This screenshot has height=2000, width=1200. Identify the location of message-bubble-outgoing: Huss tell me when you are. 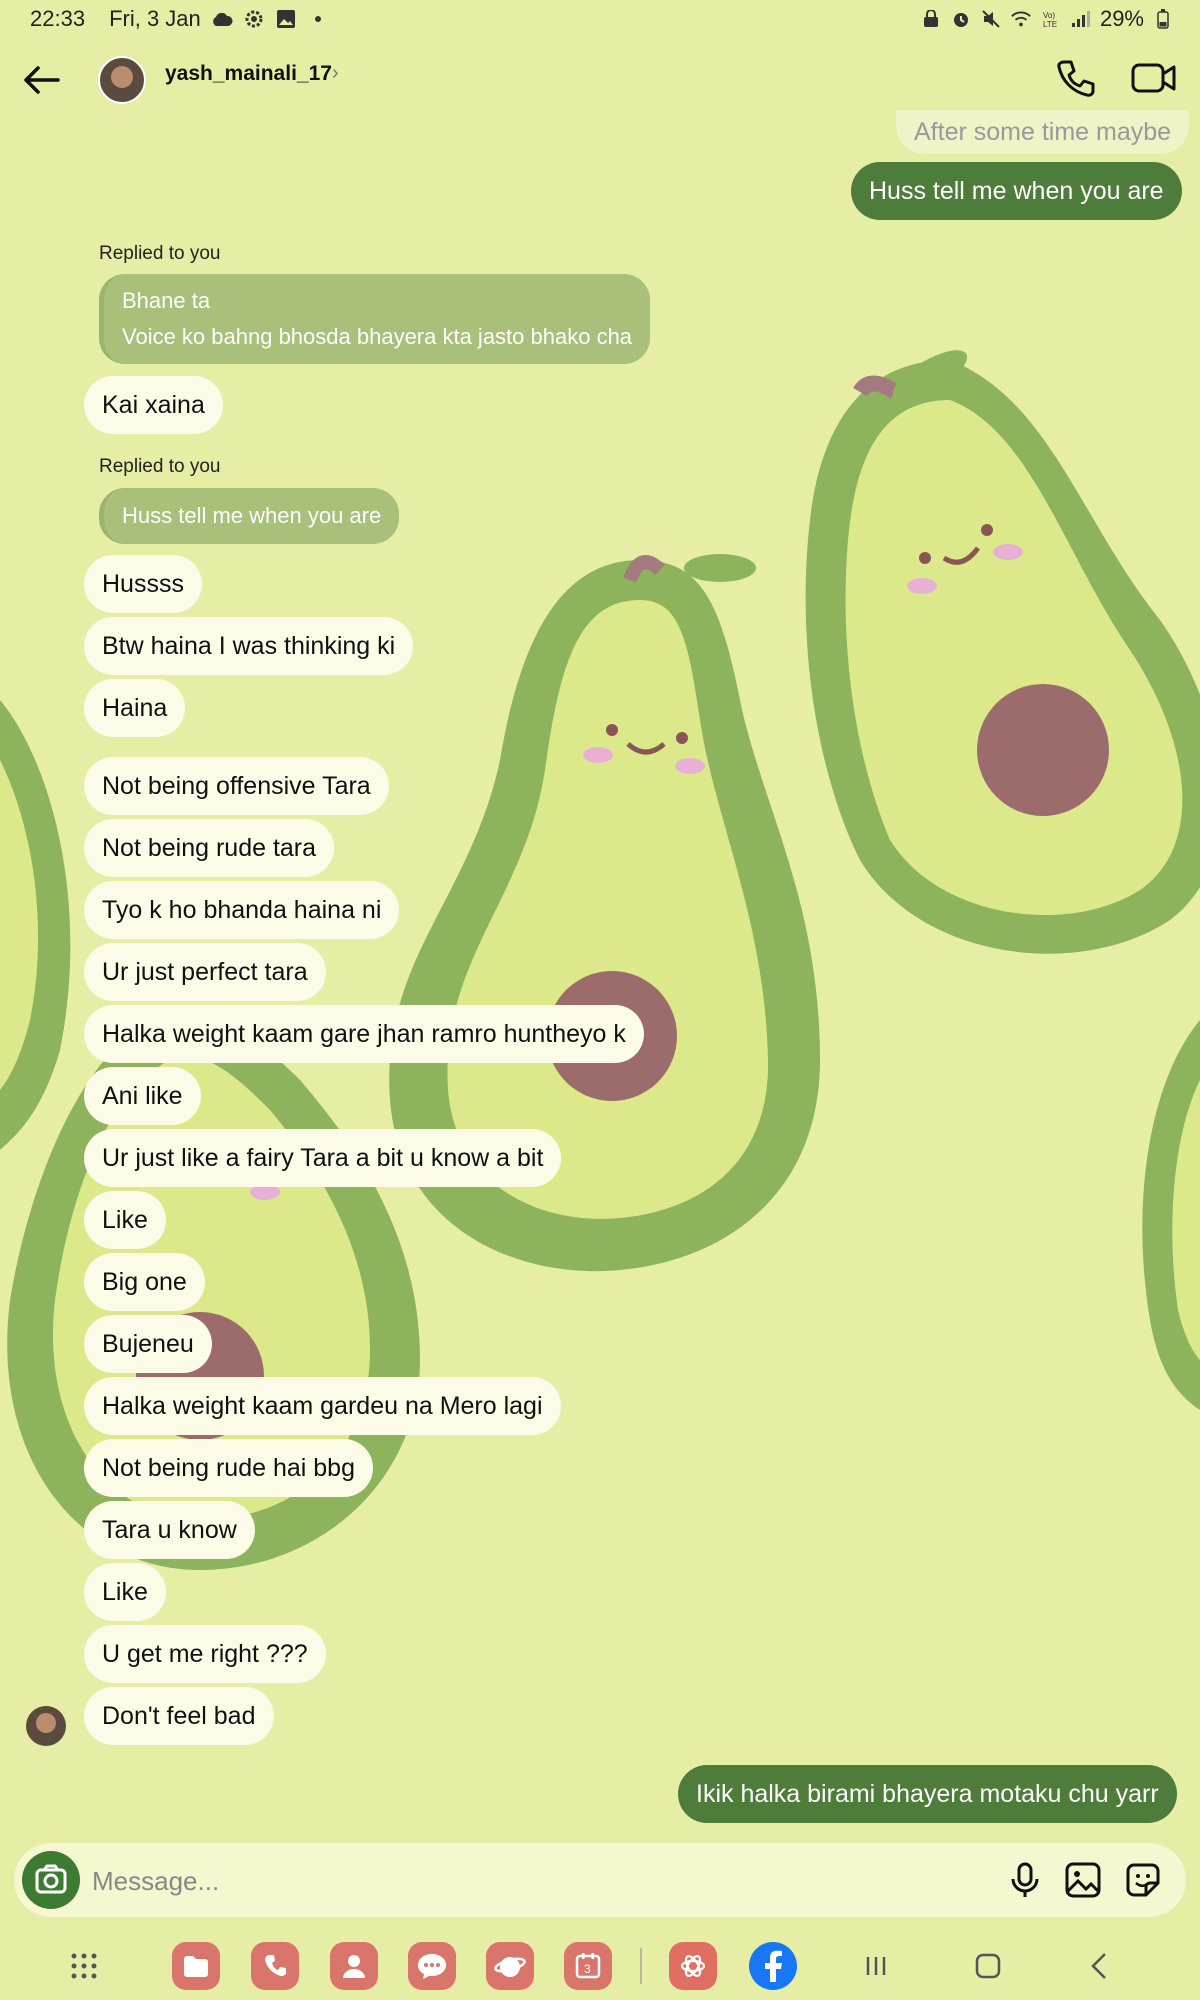
(1016, 191).